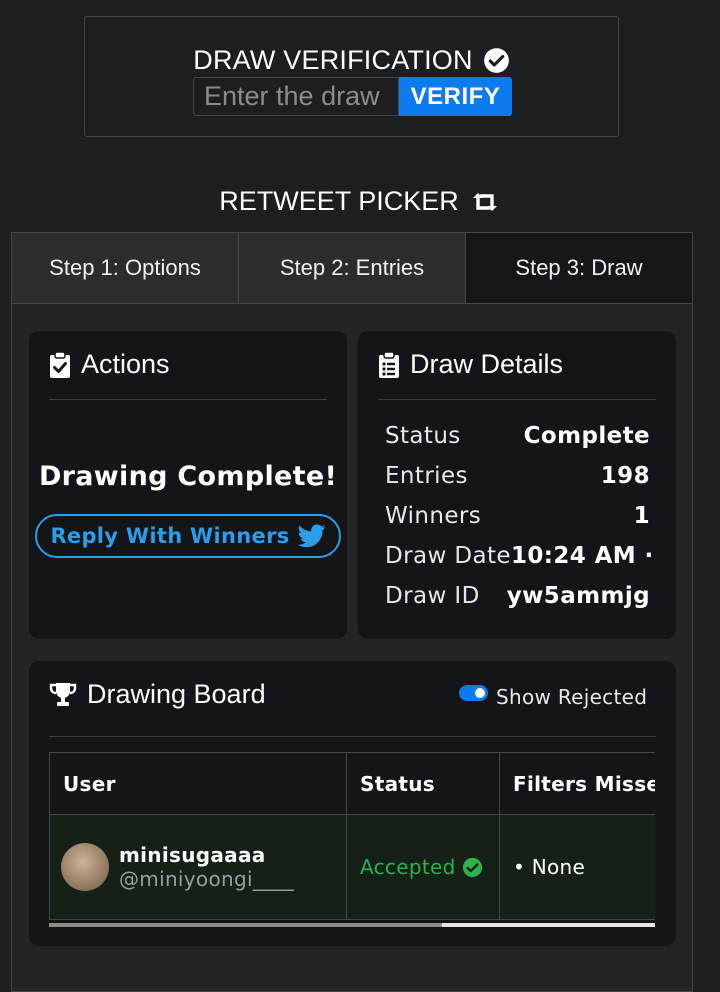 The height and width of the screenshot is (992, 720). I want to click on tab-step-1-options: Step 1: Options, so click(125, 268).